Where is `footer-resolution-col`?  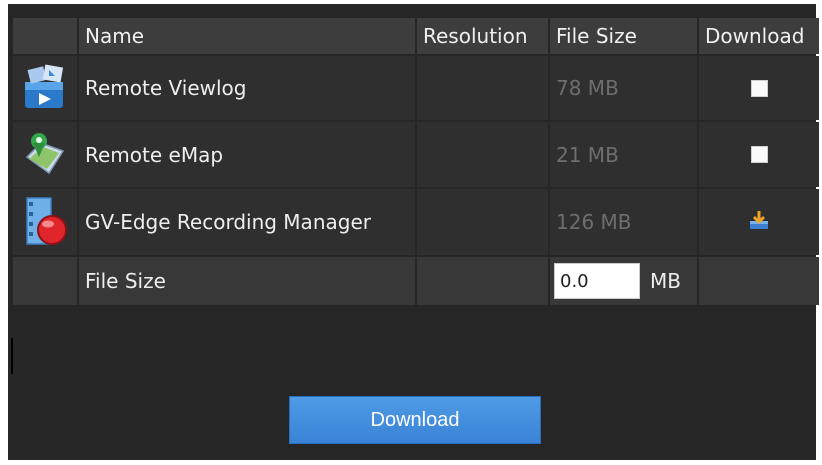 footer-resolution-col is located at coordinates (482, 281).